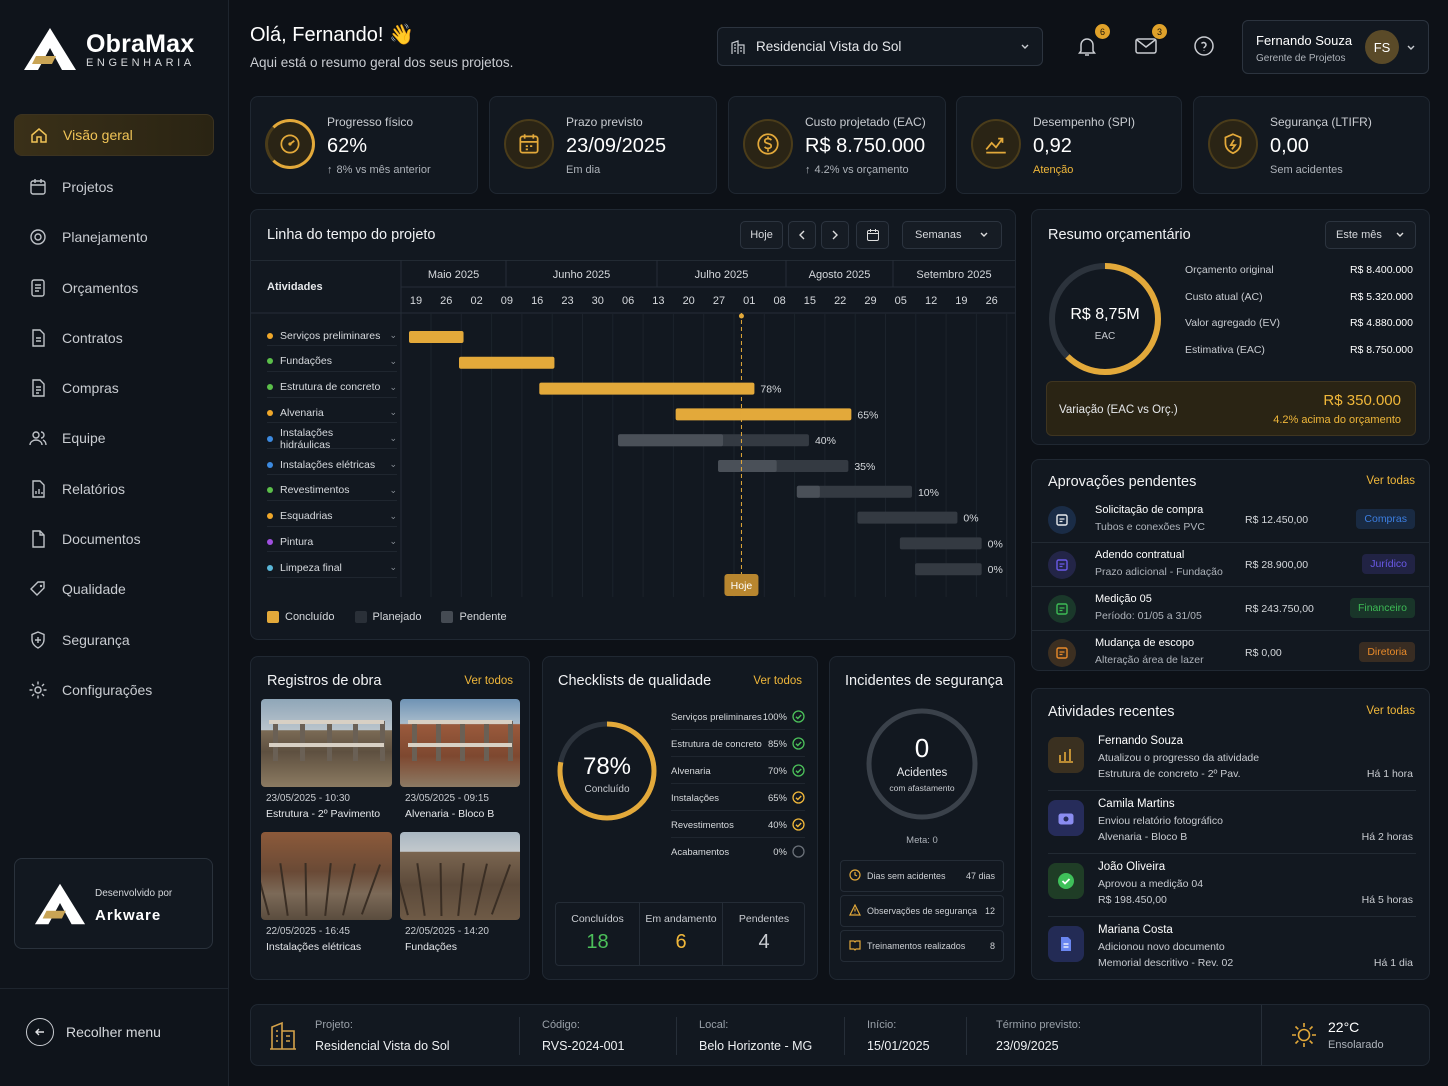 The height and width of the screenshot is (1086, 1448). I want to click on gantt-row: Estrutura de concreto ⌄, so click(332, 388).